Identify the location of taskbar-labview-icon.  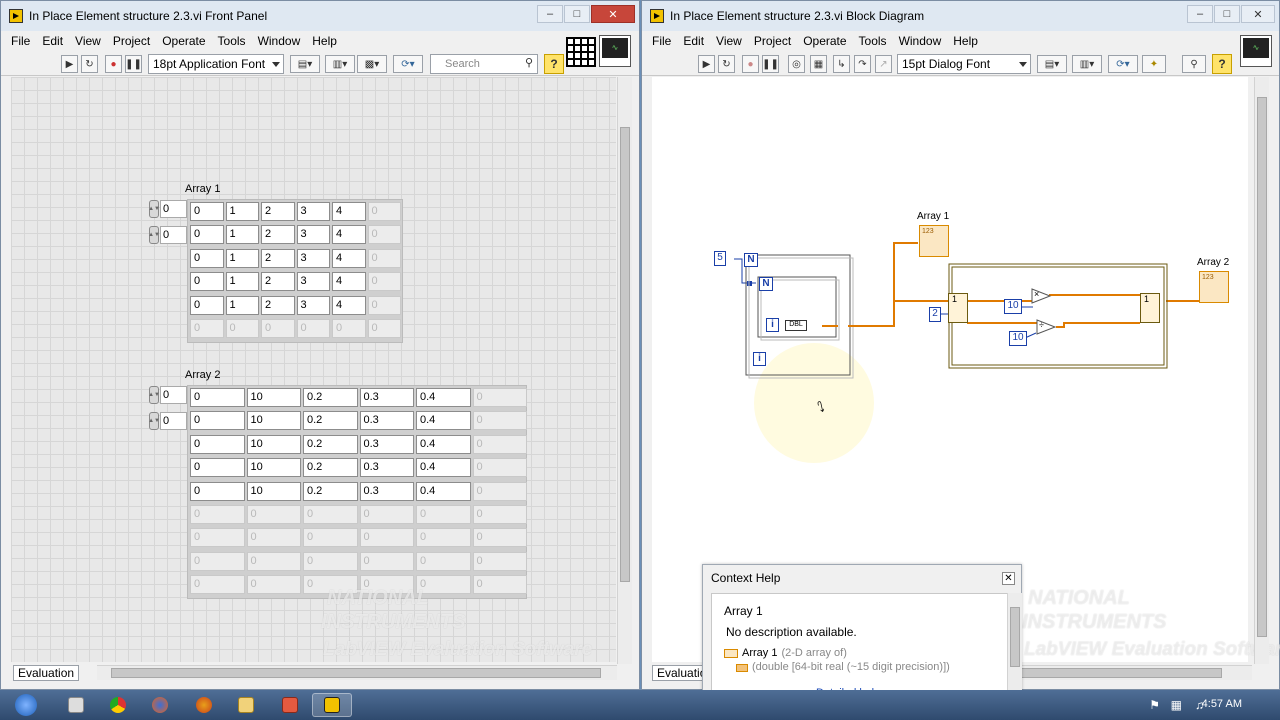
(332, 705).